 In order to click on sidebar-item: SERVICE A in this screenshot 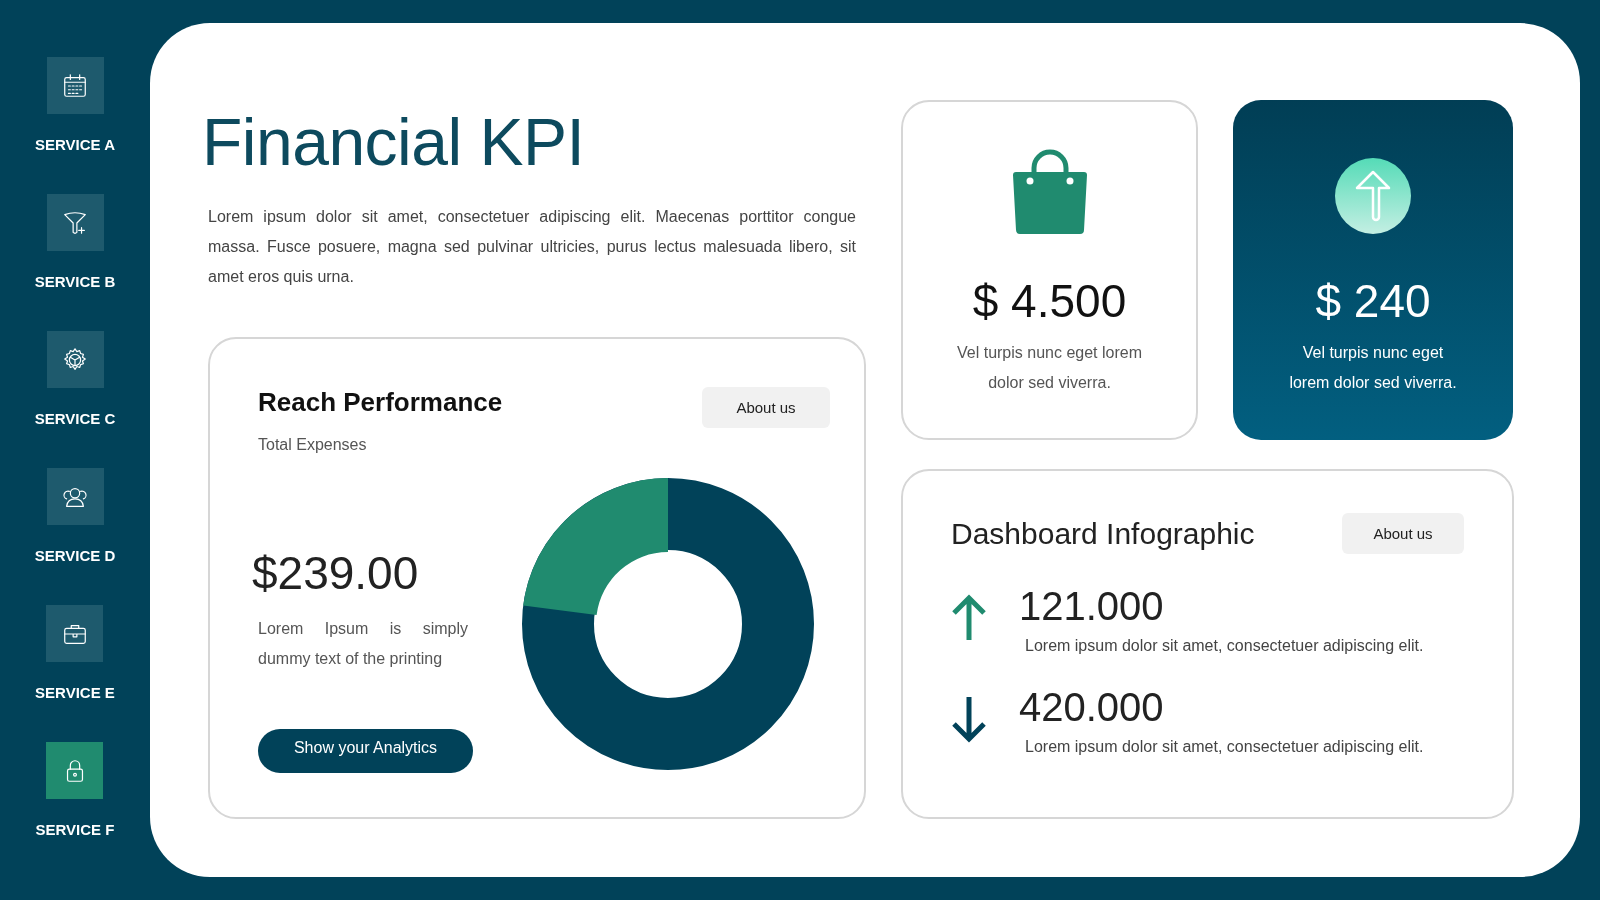, I will do `click(75, 105)`.